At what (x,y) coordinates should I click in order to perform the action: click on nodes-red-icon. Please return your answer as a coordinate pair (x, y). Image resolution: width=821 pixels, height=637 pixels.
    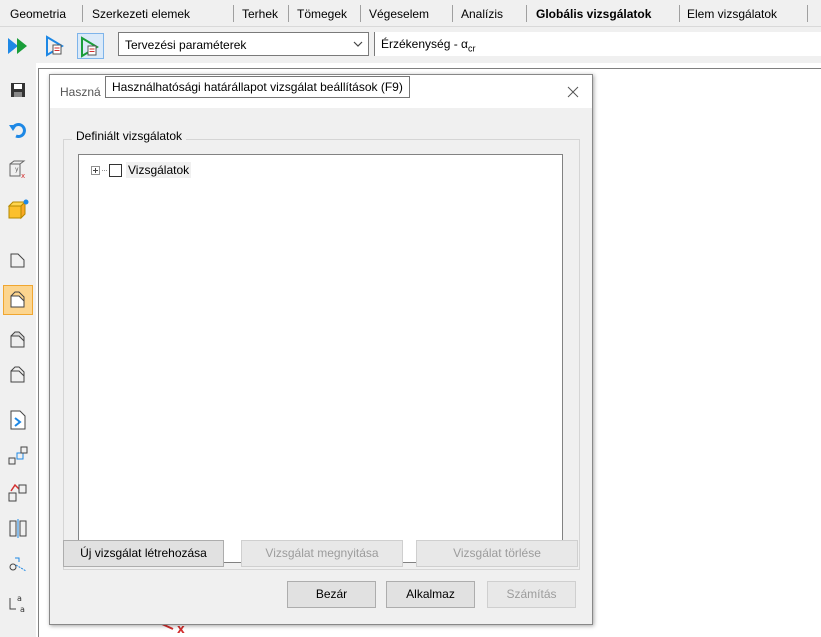
    Looking at the image, I should click on (17, 492).